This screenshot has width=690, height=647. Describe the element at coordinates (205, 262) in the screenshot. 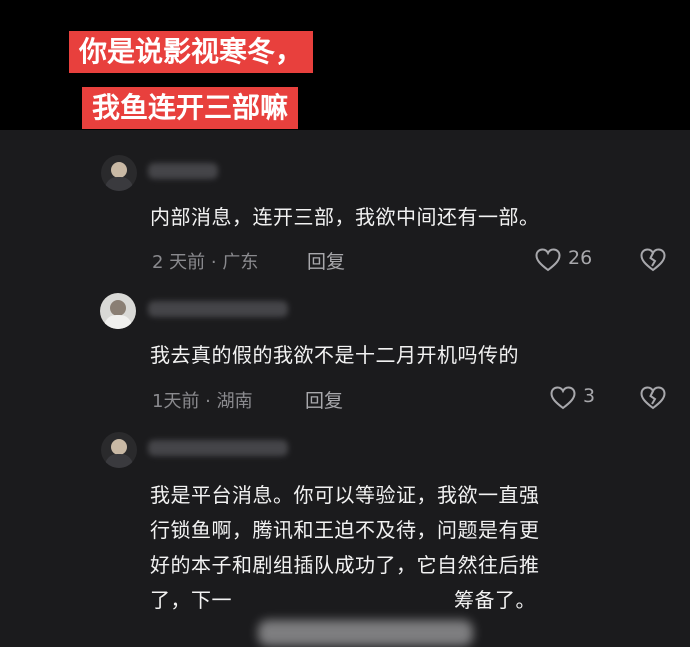

I see `comment-time-location: 2 天前 · 广东` at that location.